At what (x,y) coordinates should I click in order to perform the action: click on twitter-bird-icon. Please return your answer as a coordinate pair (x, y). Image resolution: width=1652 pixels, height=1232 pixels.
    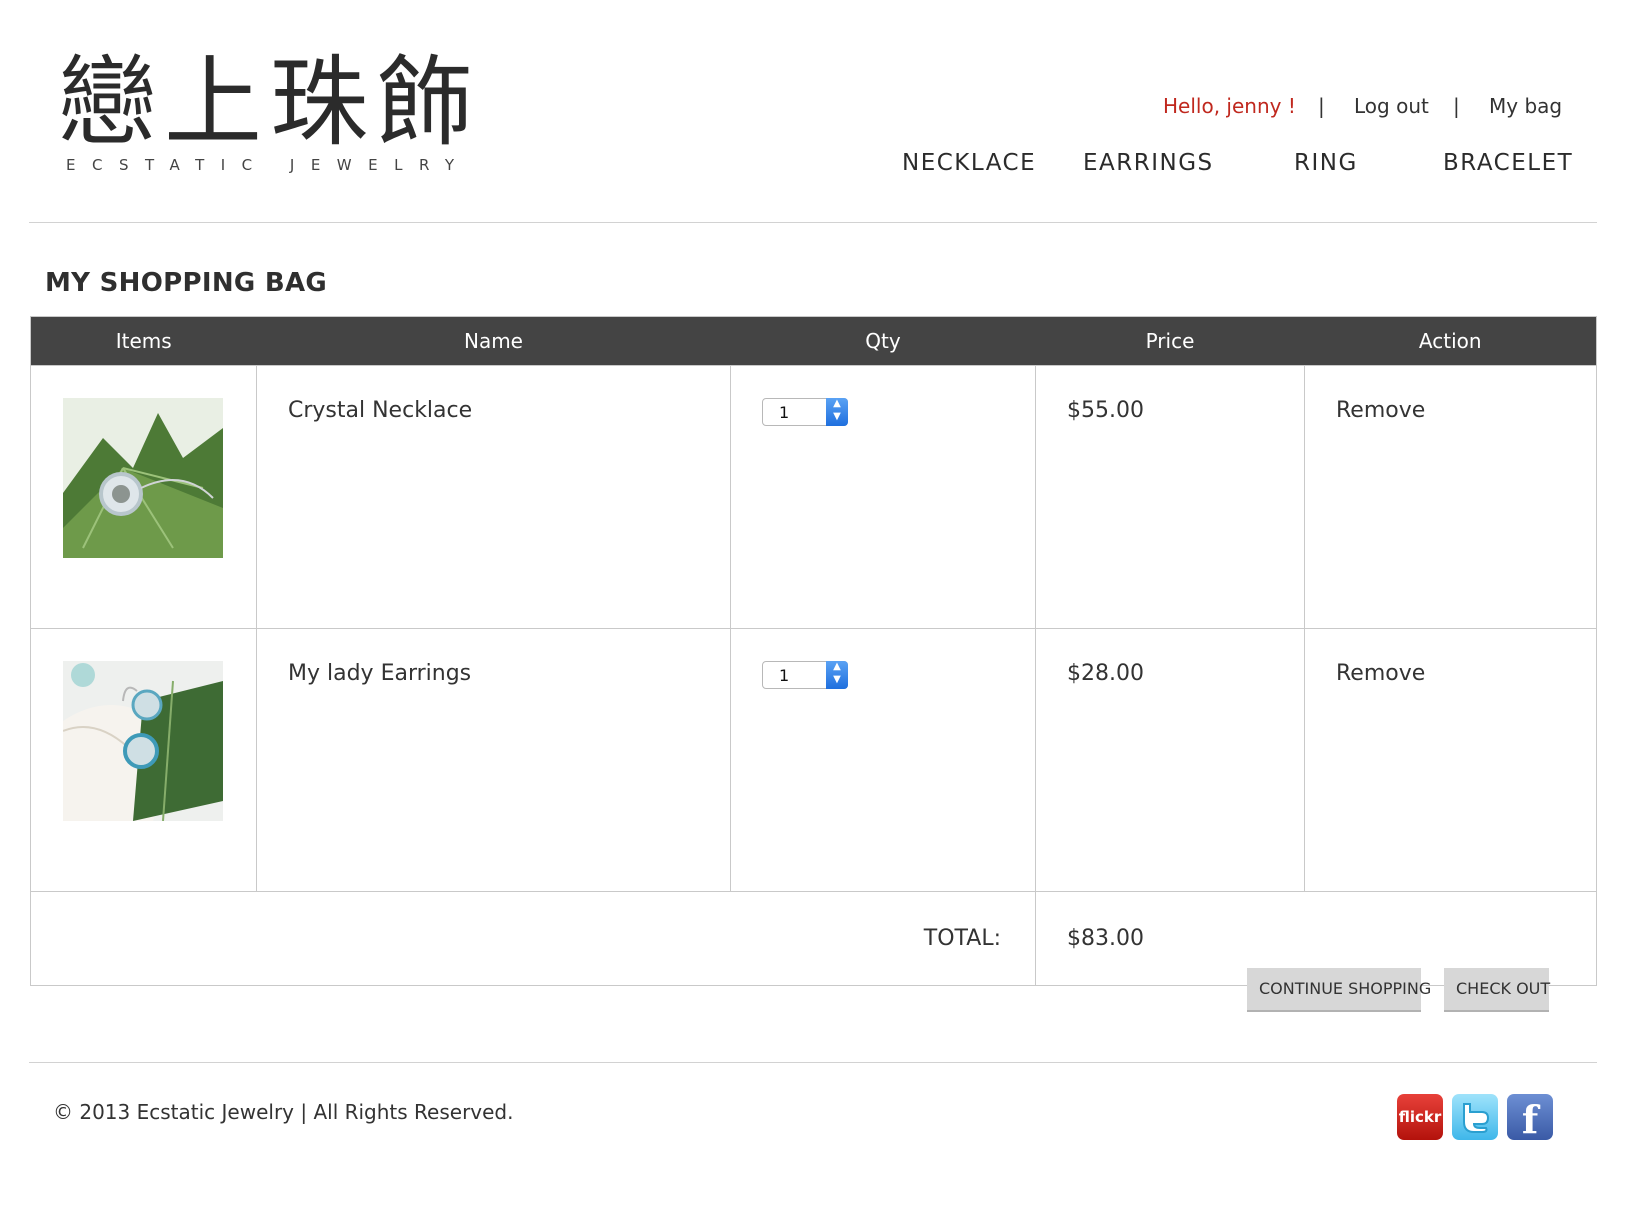
    Looking at the image, I should click on (1476, 1118).